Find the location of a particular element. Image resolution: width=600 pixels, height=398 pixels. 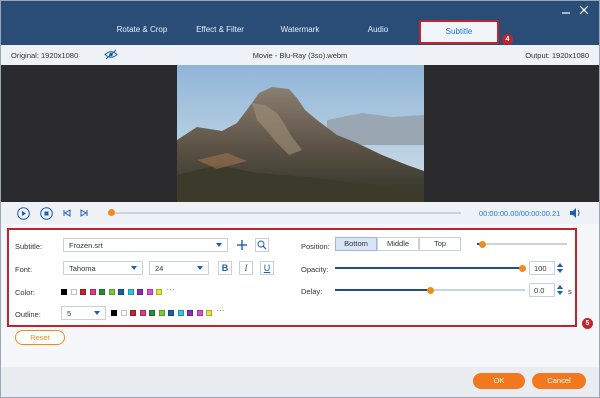

outline-color-more-colors-button: ··· is located at coordinates (221, 310).